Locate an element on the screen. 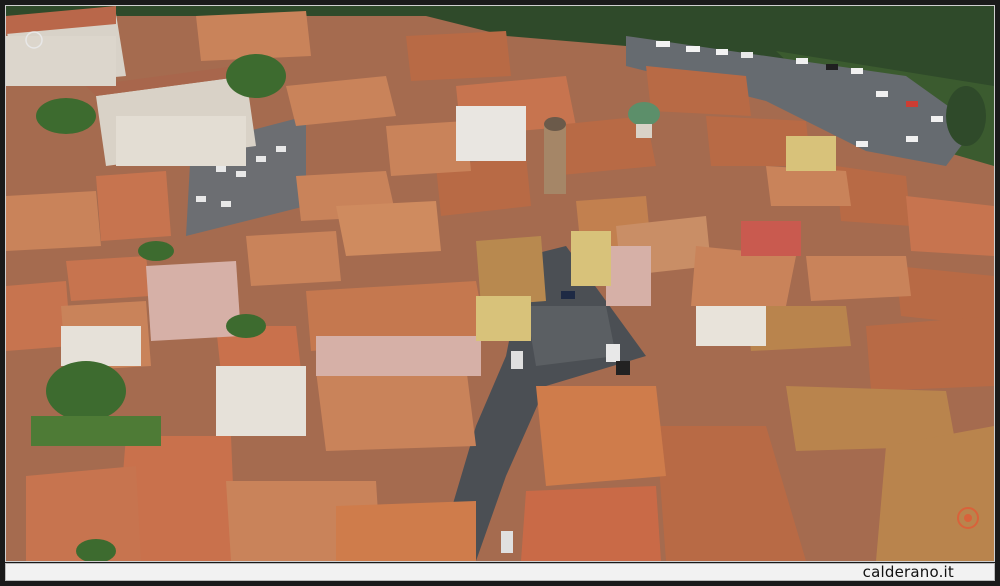 The width and height of the screenshot is (1000, 586). caption-bar: calderano.it is located at coordinates (500, 572).